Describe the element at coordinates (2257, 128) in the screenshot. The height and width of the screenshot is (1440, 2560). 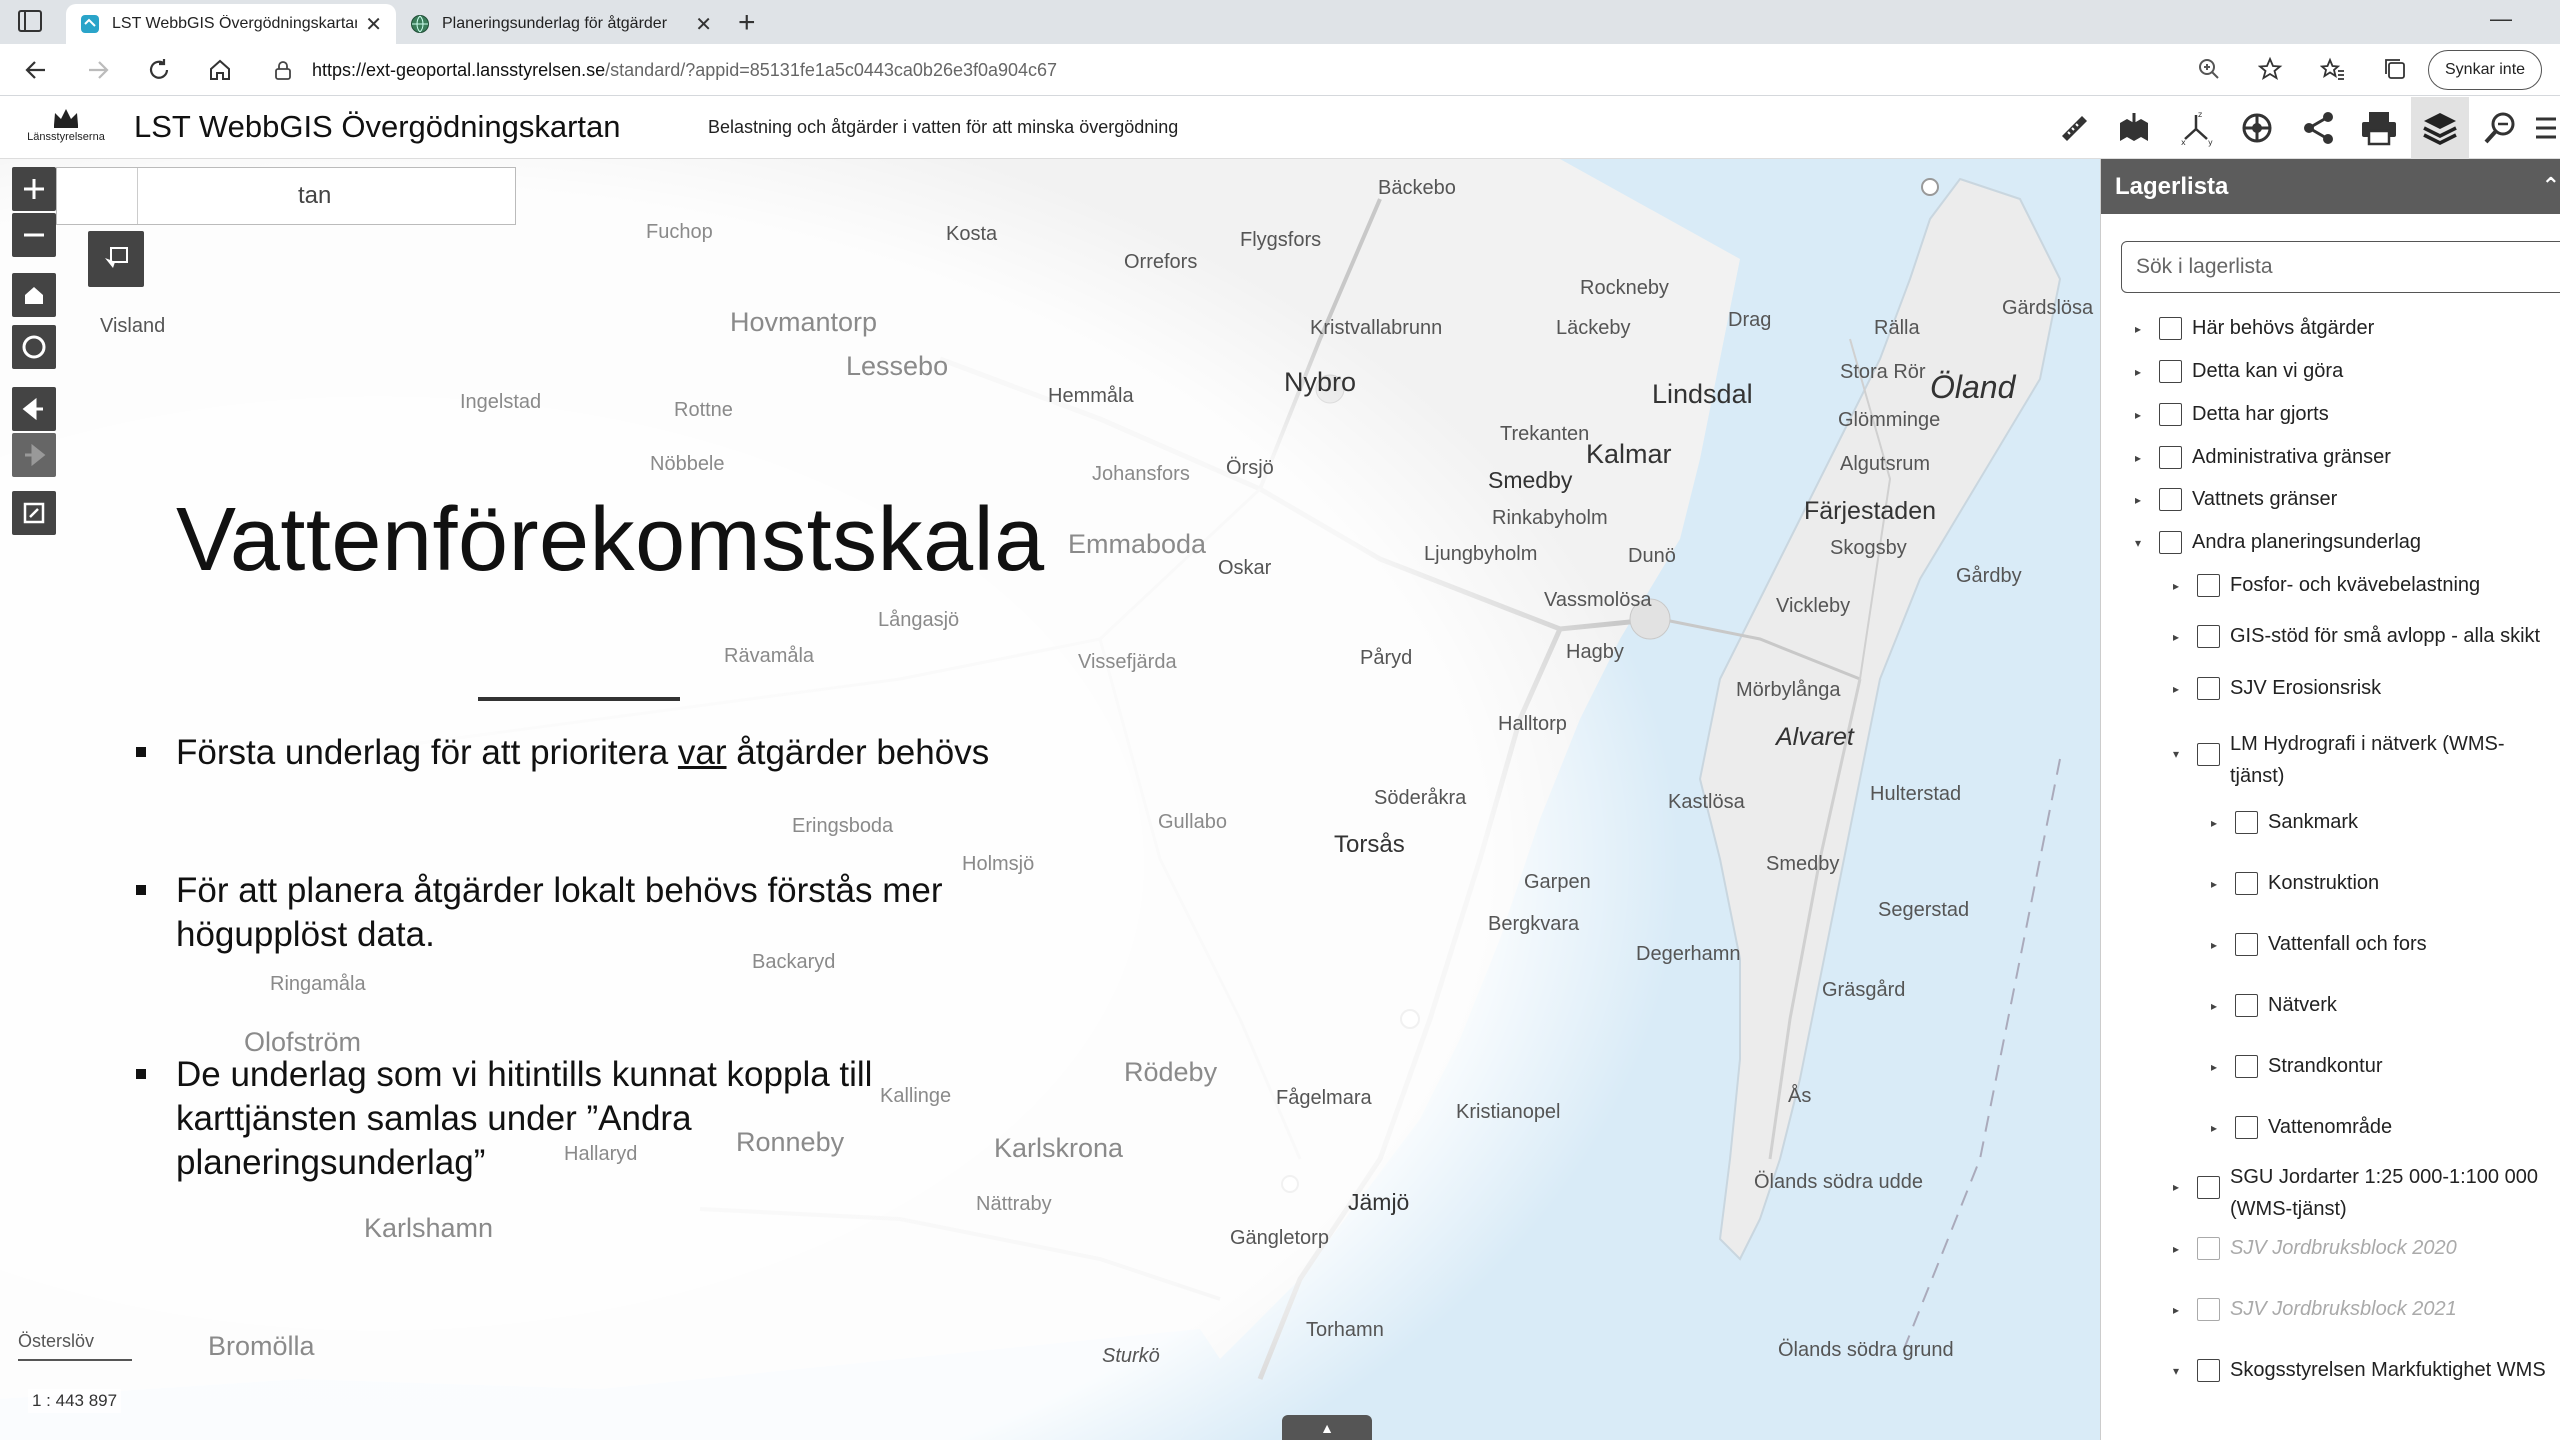
I see `analysis-icon` at that location.